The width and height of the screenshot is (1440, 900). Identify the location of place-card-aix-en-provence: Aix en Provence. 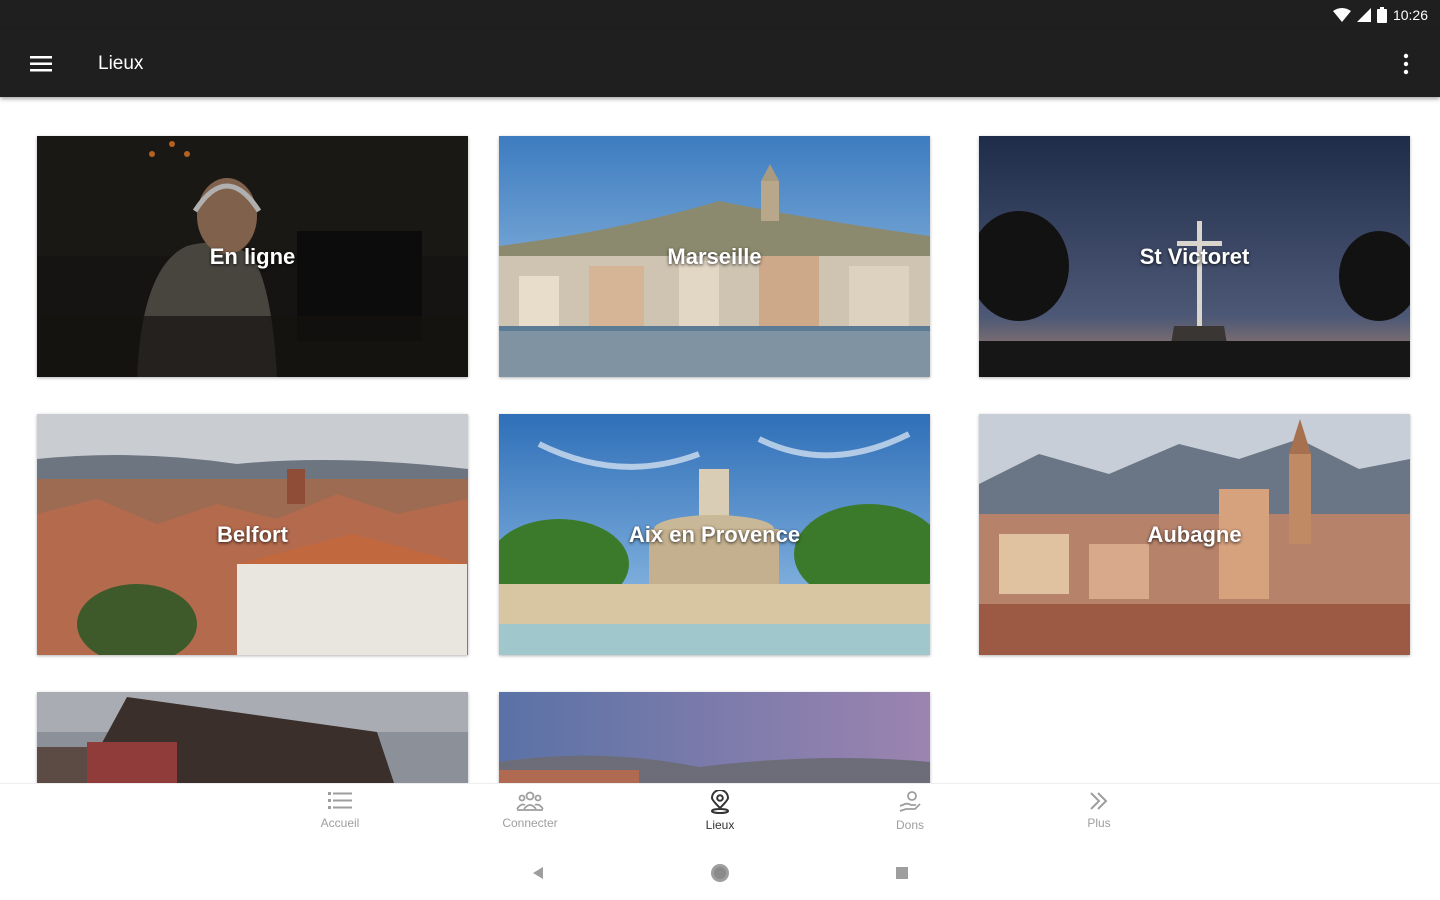
(714, 534).